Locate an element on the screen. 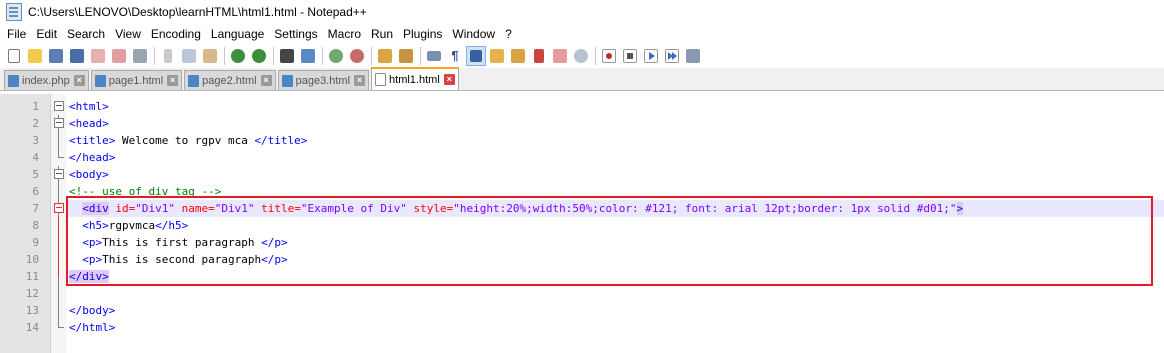  copy-icon is located at coordinates (189, 56).